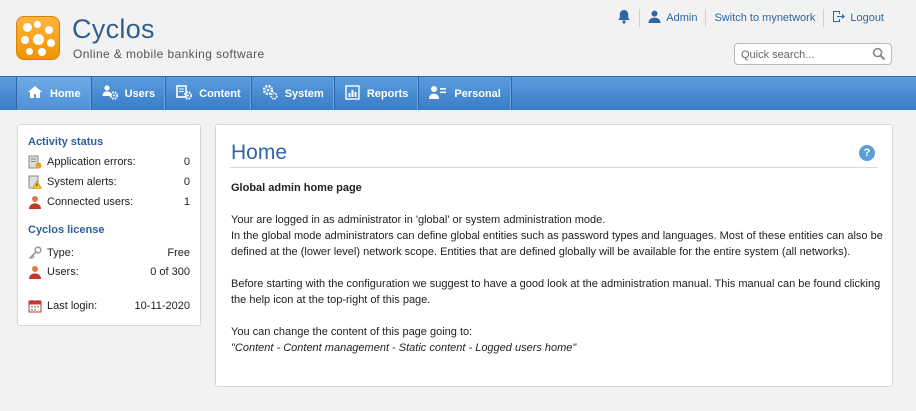  Describe the element at coordinates (304, 93) in the screenshot. I see `nav-label-system: System` at that location.